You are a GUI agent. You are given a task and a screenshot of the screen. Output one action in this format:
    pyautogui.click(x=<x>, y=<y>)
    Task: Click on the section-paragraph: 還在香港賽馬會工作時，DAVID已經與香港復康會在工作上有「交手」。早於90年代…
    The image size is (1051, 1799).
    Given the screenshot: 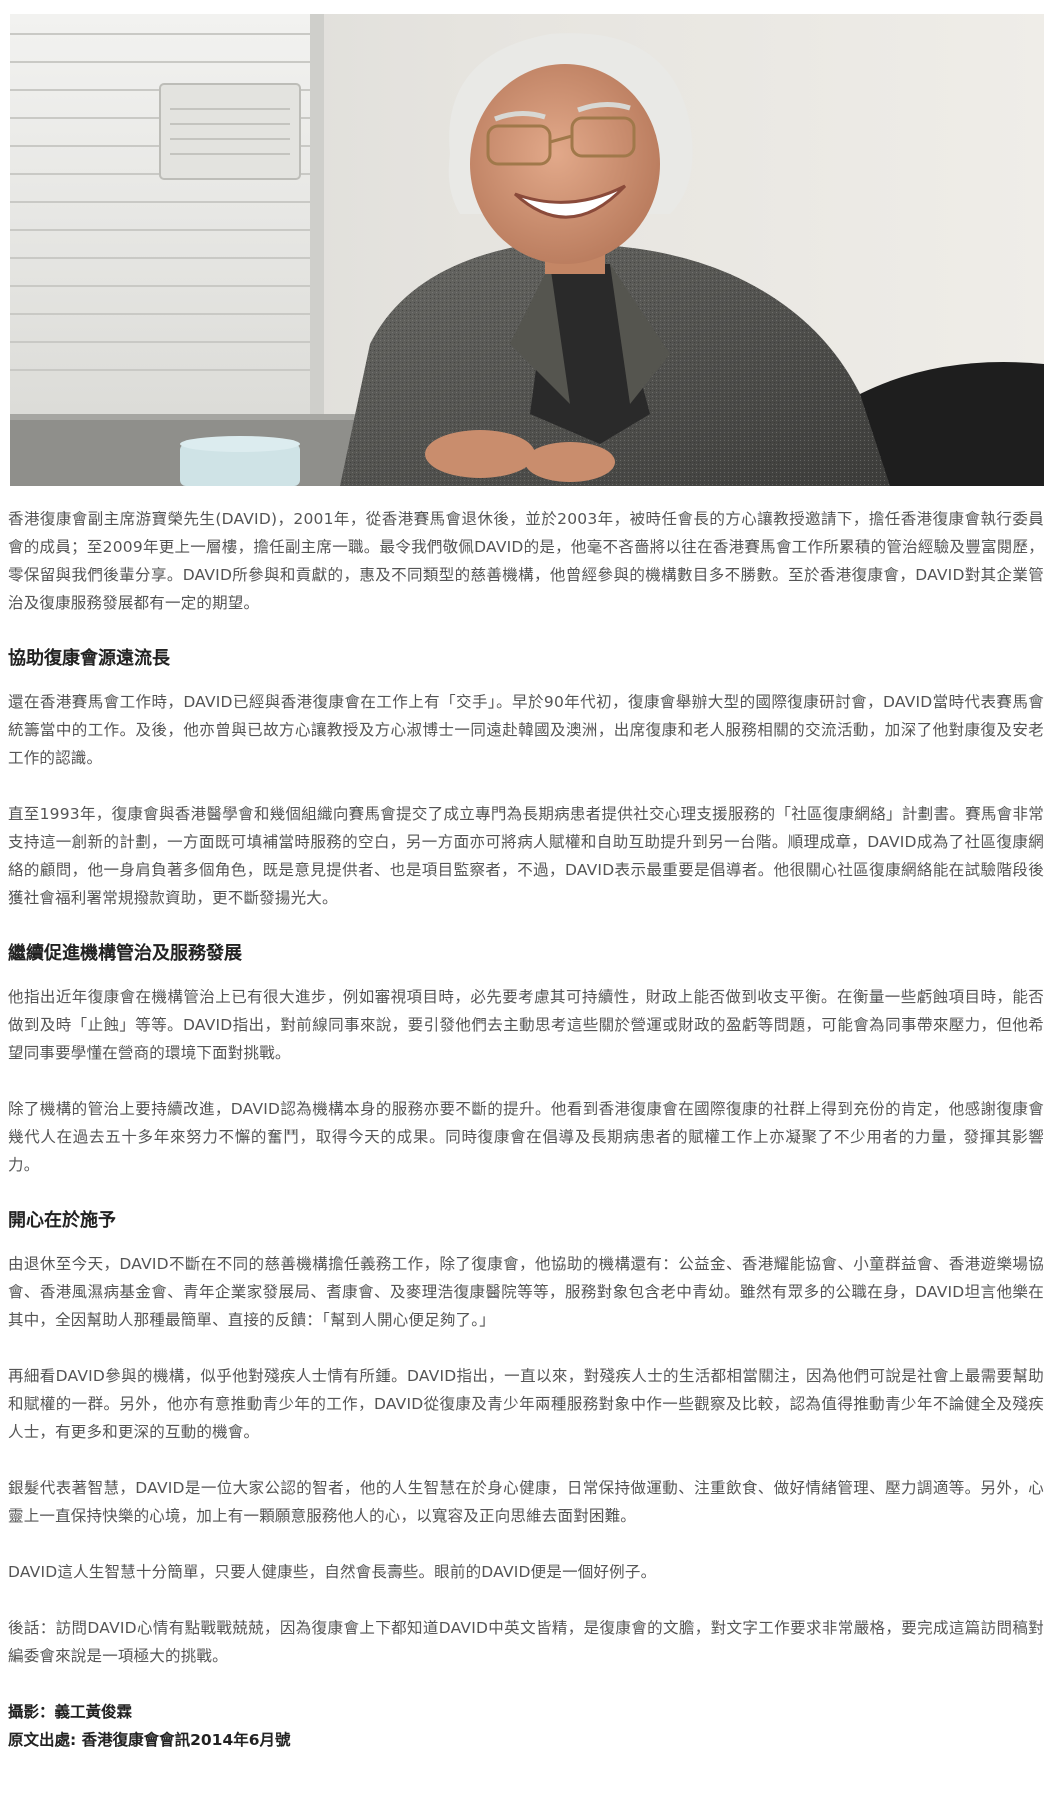 What is the action you would take?
    pyautogui.click(x=526, y=730)
    